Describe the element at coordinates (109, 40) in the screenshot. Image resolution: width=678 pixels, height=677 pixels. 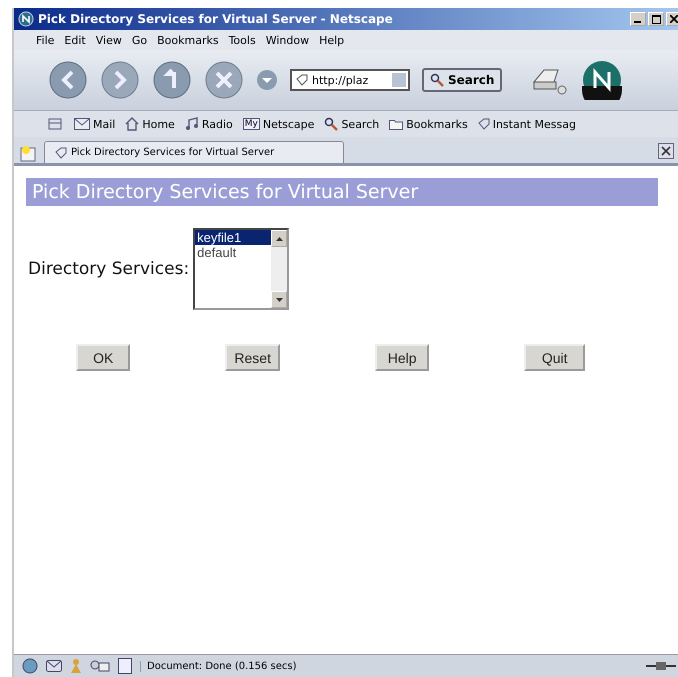
I see `menu-item: View` at that location.